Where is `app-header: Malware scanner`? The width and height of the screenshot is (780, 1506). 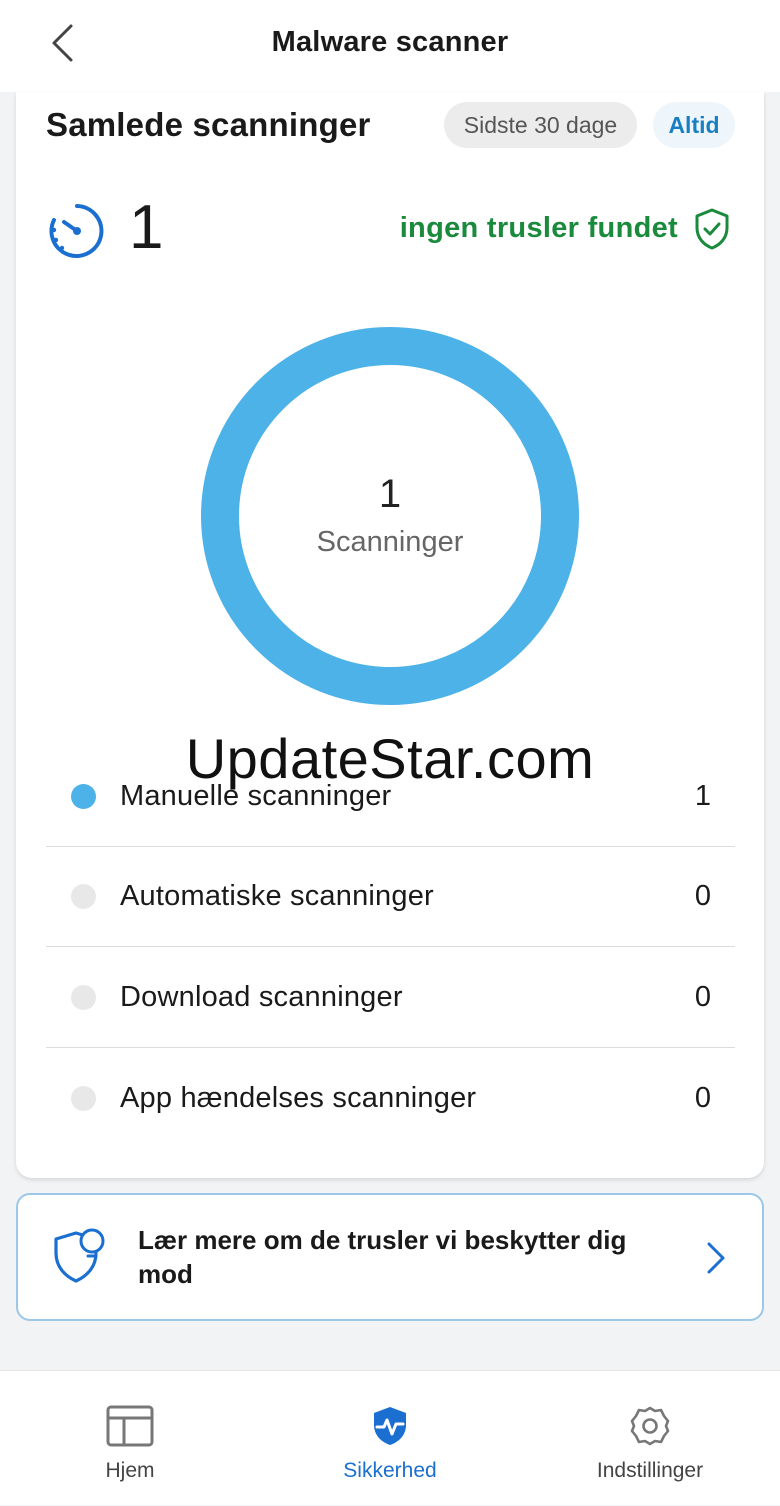 app-header: Malware scanner is located at coordinates (390, 46).